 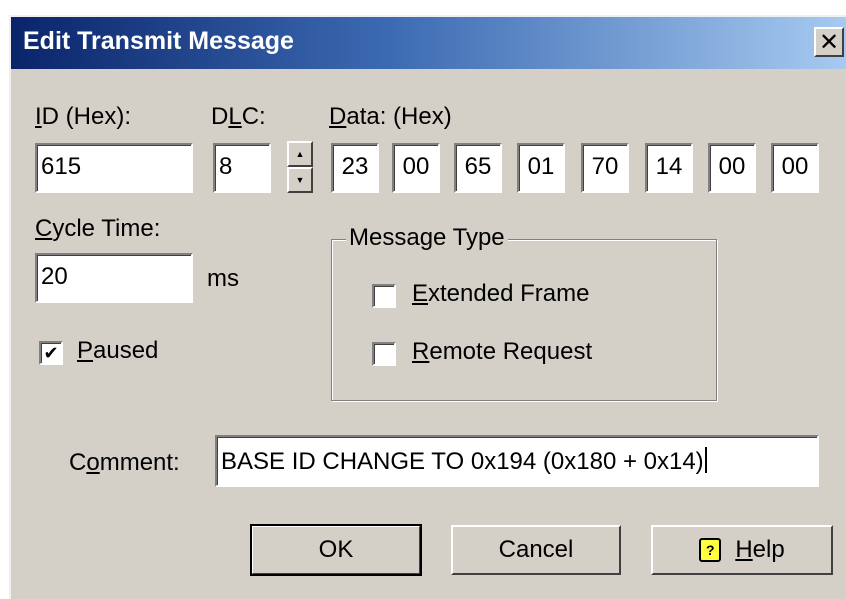 What do you see at coordinates (462, 461) in the screenshot?
I see `comment-text: BASE ID CHANGE TO 0x194 (0x180 + 0x14)` at bounding box center [462, 461].